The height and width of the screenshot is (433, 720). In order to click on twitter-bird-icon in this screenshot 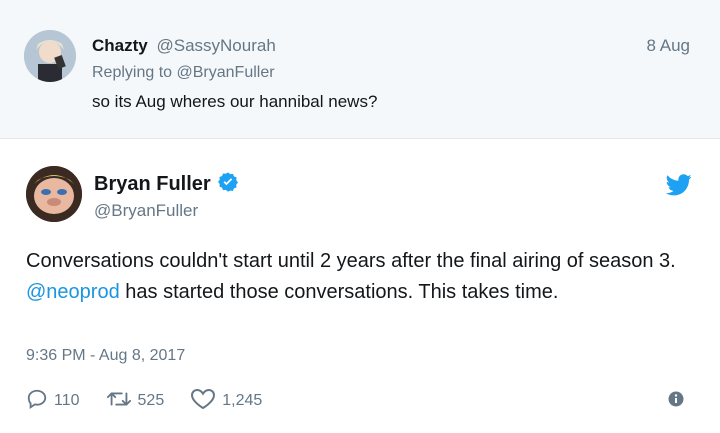, I will do `click(678, 187)`.